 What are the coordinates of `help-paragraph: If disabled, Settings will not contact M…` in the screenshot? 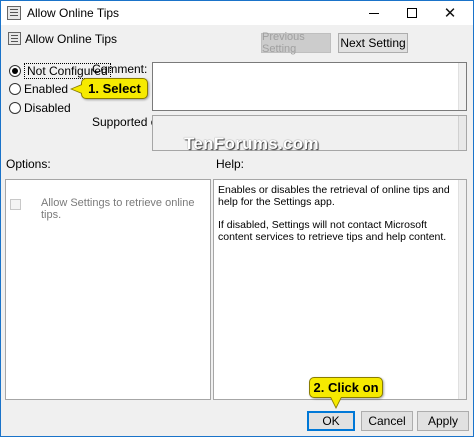 It's located at (332, 231).